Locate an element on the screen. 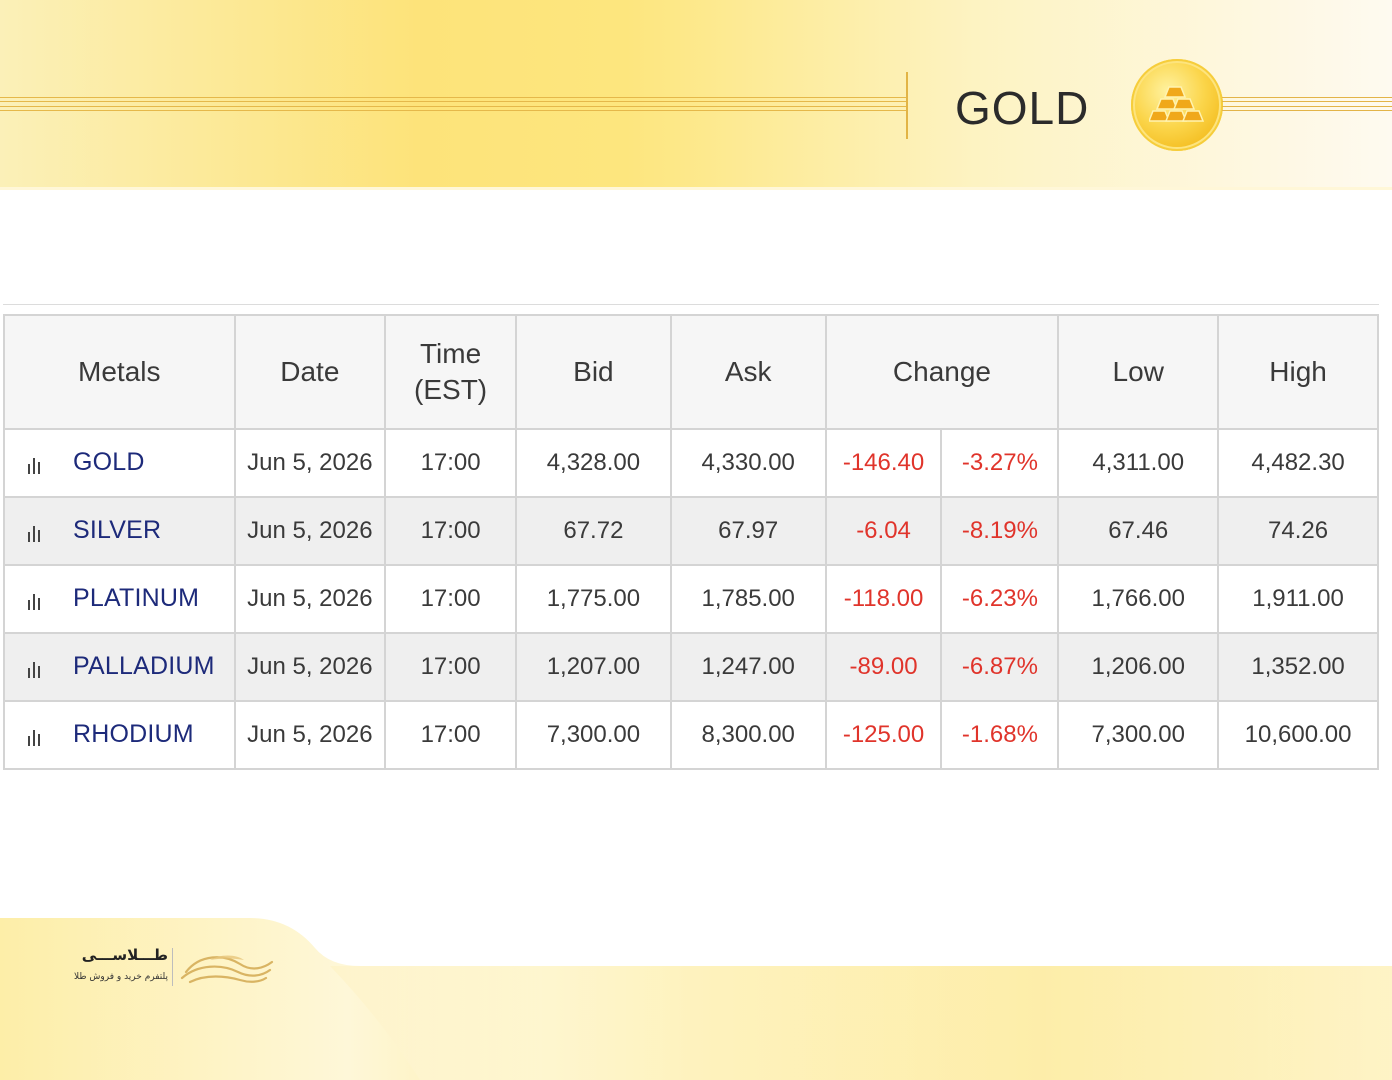 The width and height of the screenshot is (1392, 1080). metal-cell: SILVER is located at coordinates (119, 531).